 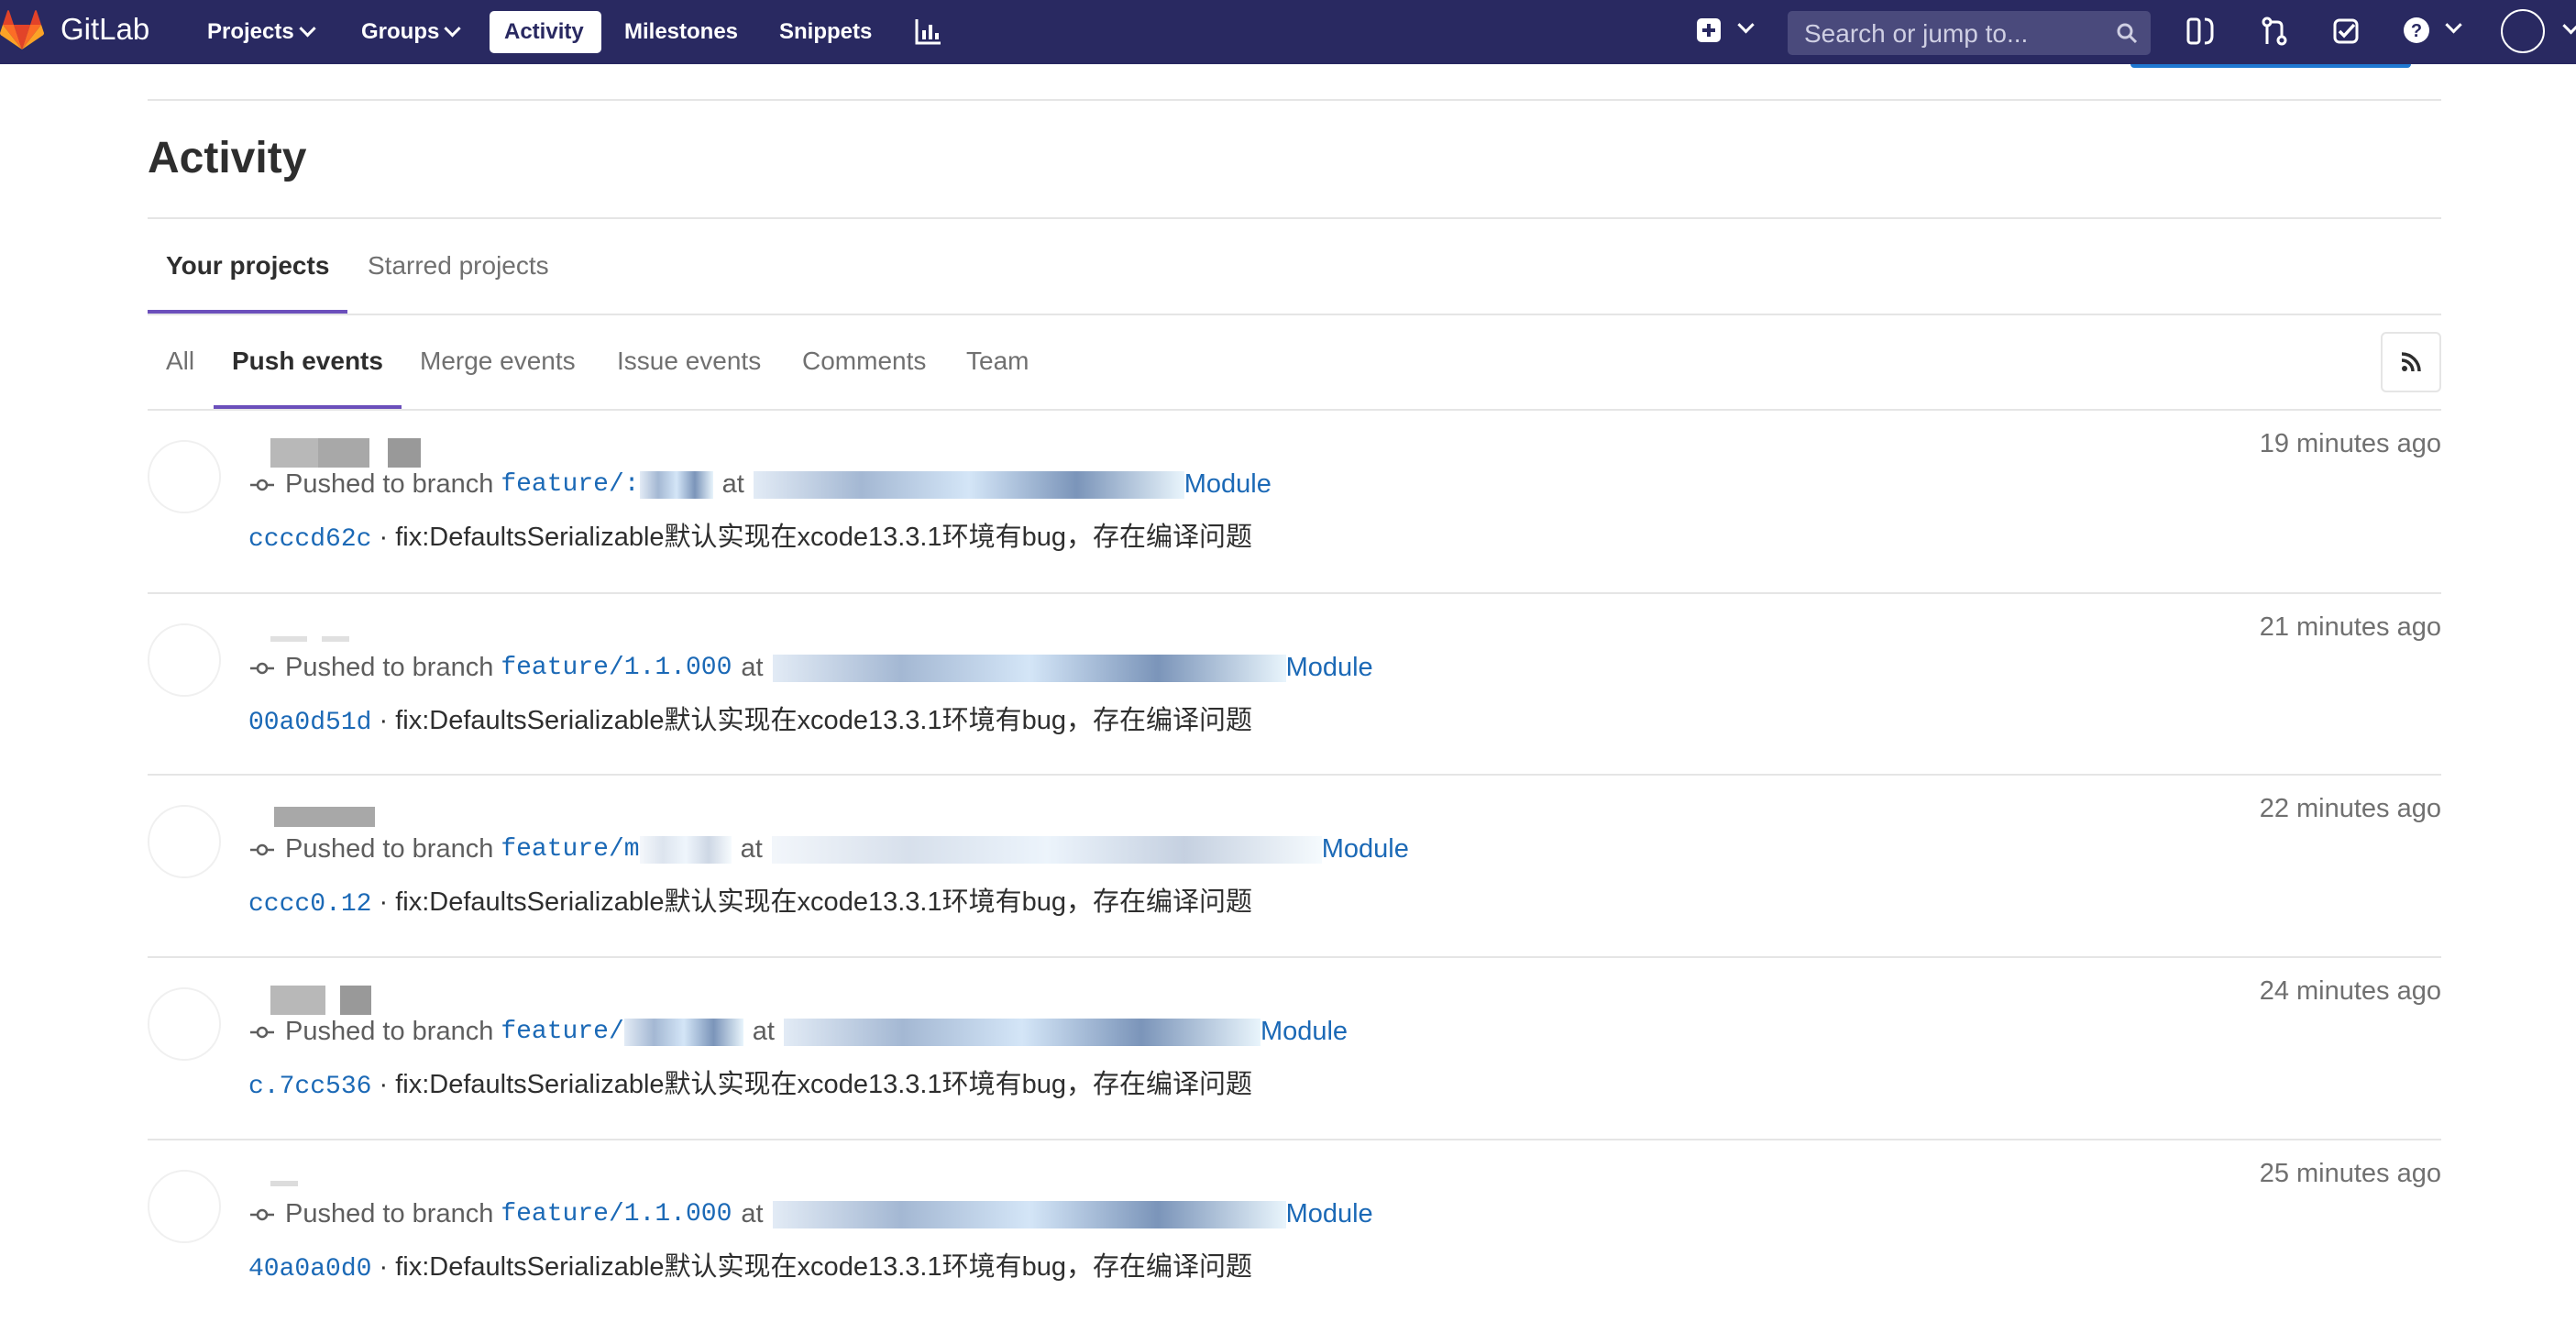 I want to click on partial-button-edge, so click(x=2270, y=66).